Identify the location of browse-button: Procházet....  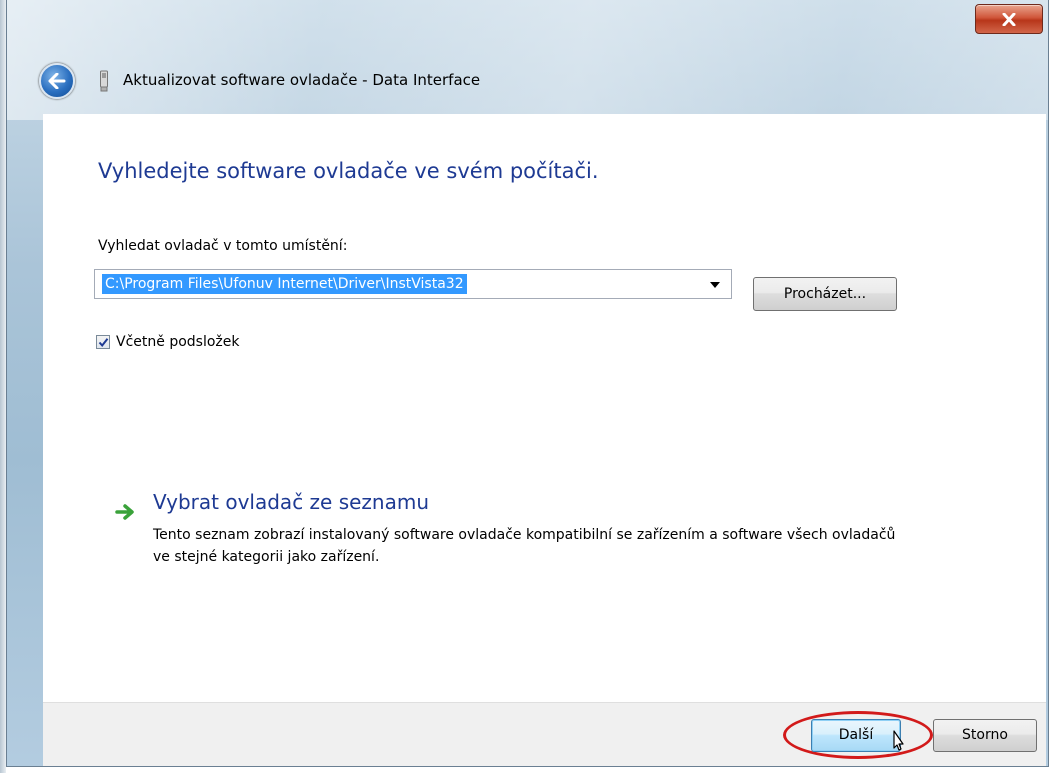
(825, 294).